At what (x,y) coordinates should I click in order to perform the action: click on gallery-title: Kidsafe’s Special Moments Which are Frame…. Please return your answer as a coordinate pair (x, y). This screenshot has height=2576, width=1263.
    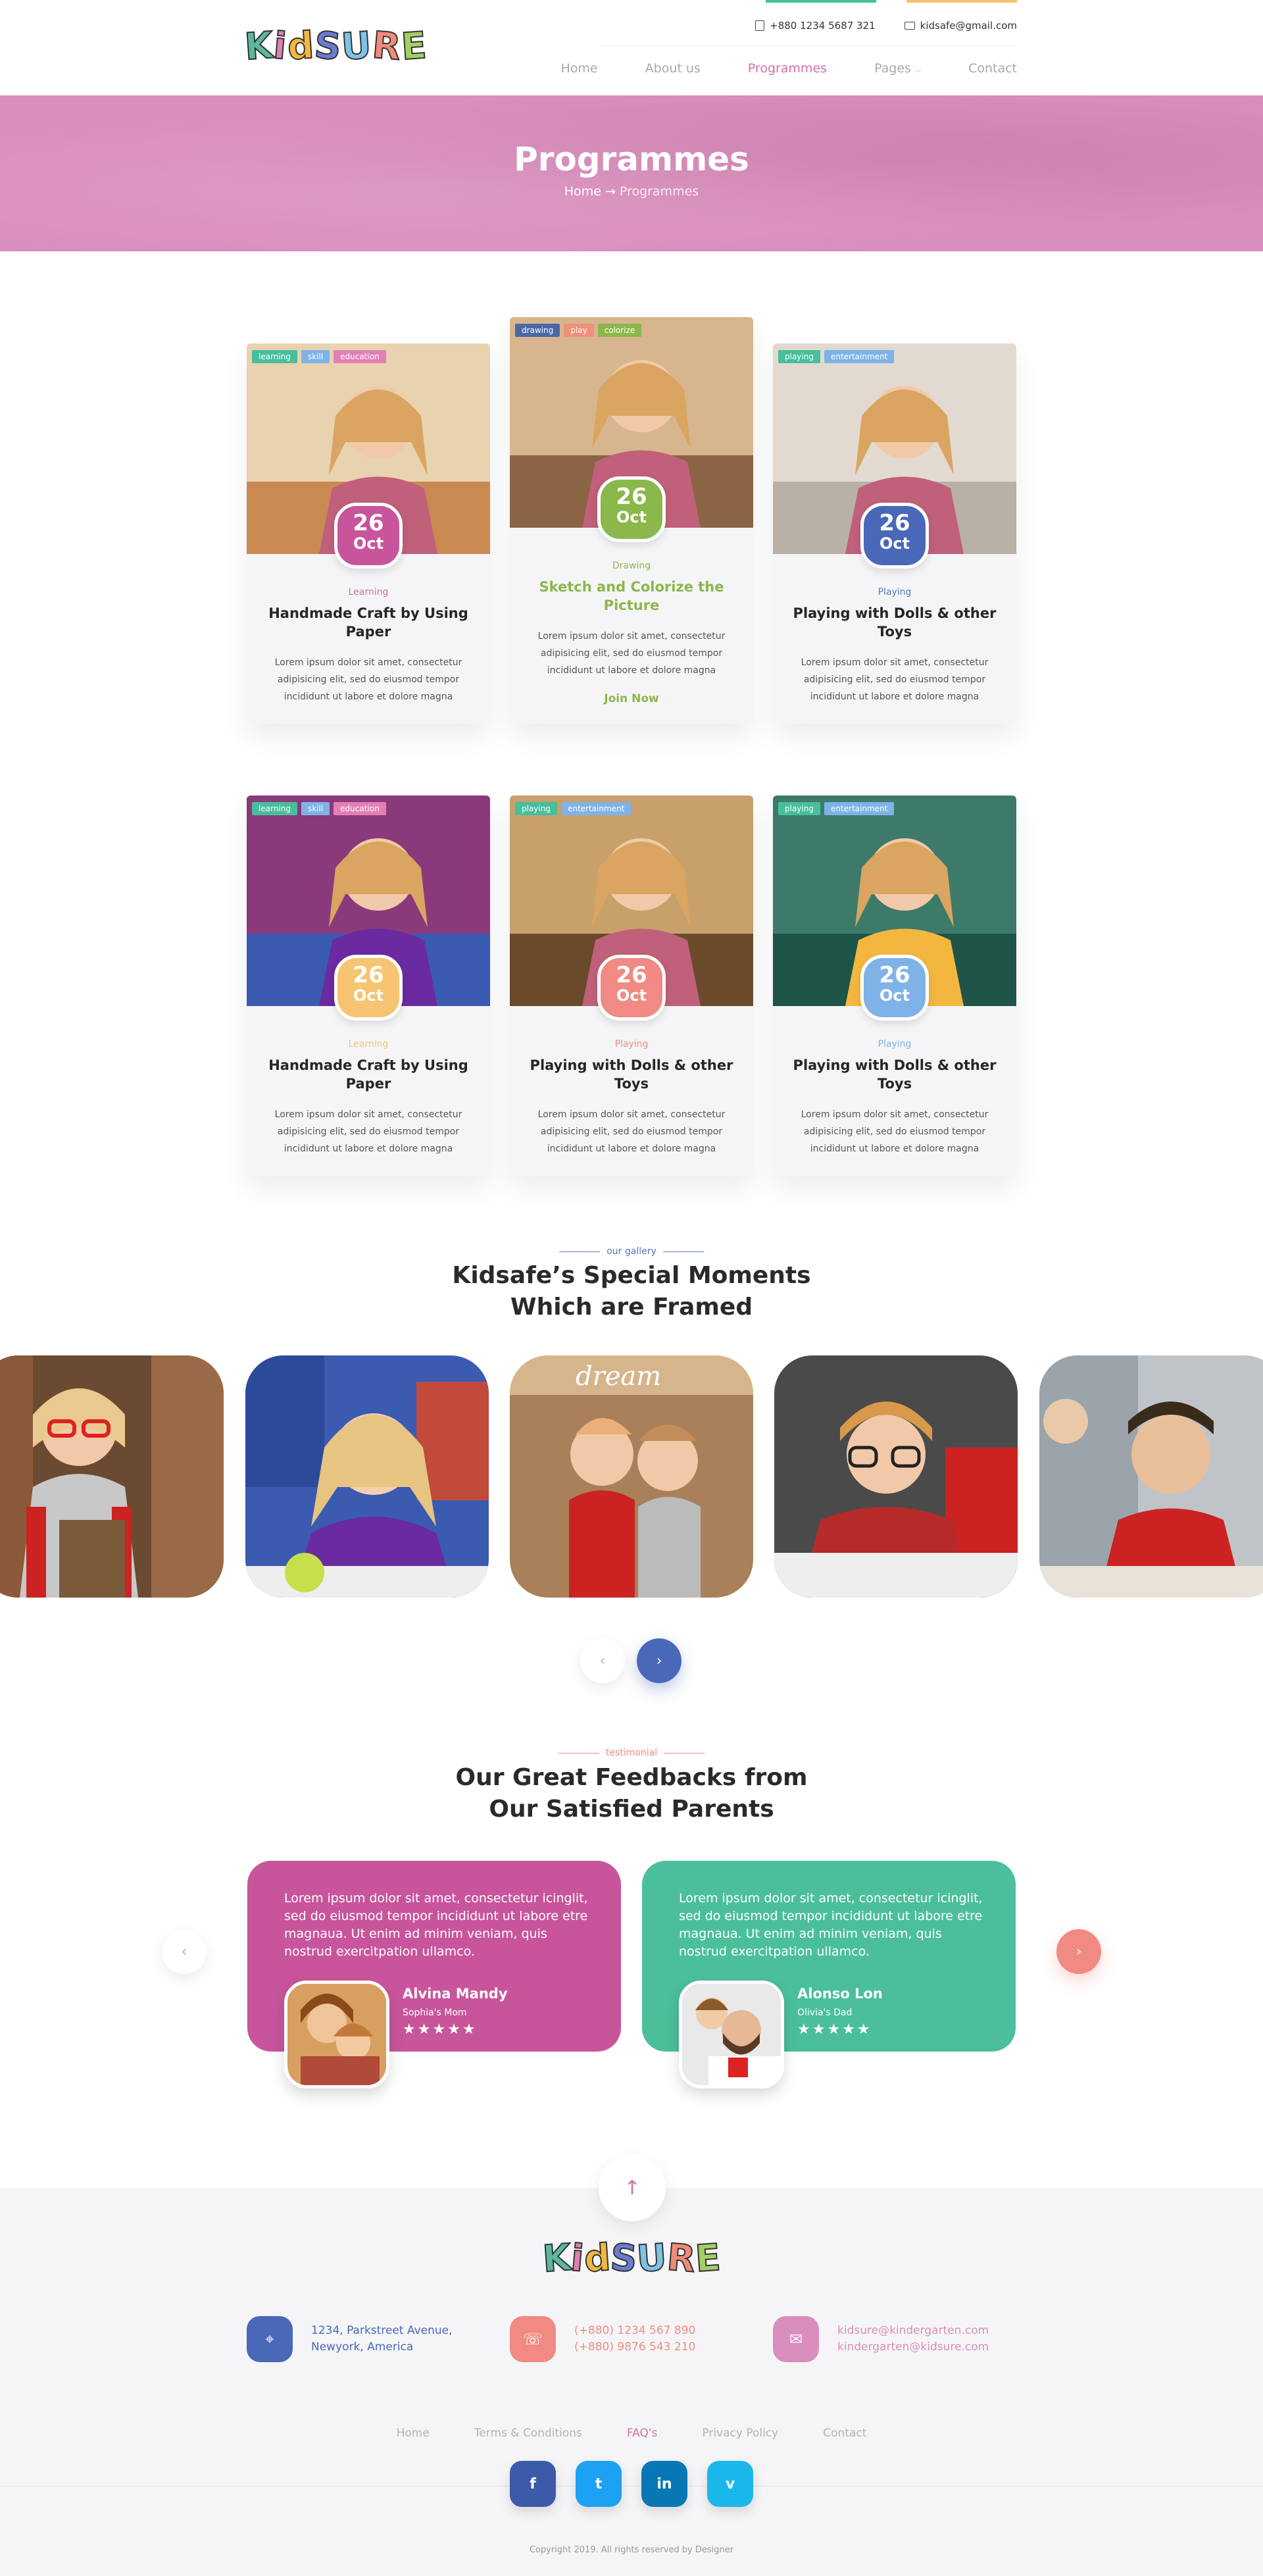
    Looking at the image, I should click on (631, 1291).